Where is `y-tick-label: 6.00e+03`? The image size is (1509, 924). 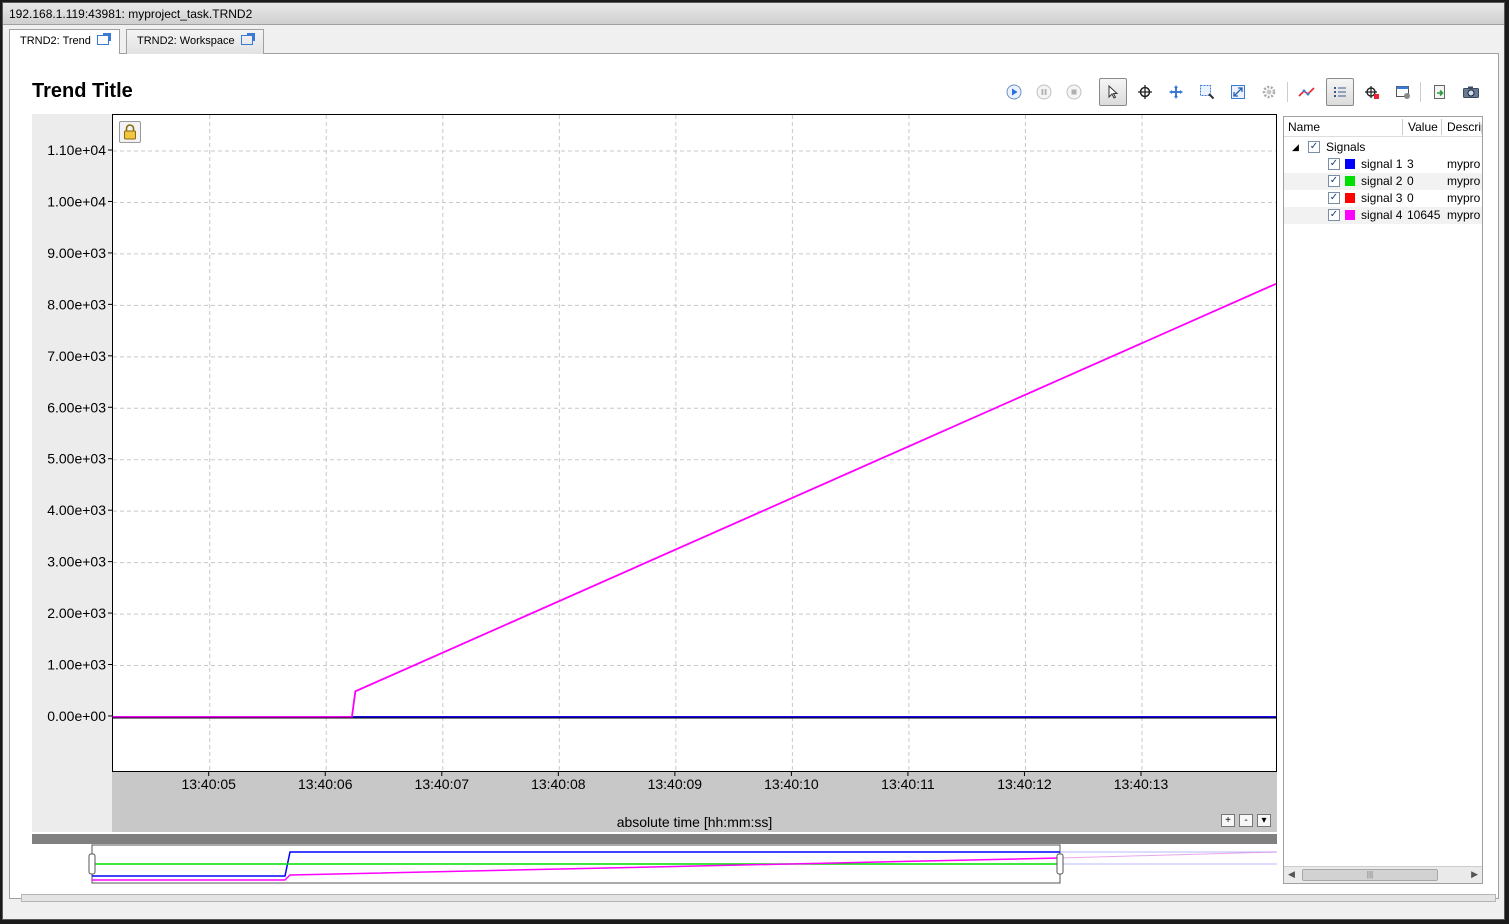
y-tick-label: 6.00e+03 is located at coordinates (76, 407).